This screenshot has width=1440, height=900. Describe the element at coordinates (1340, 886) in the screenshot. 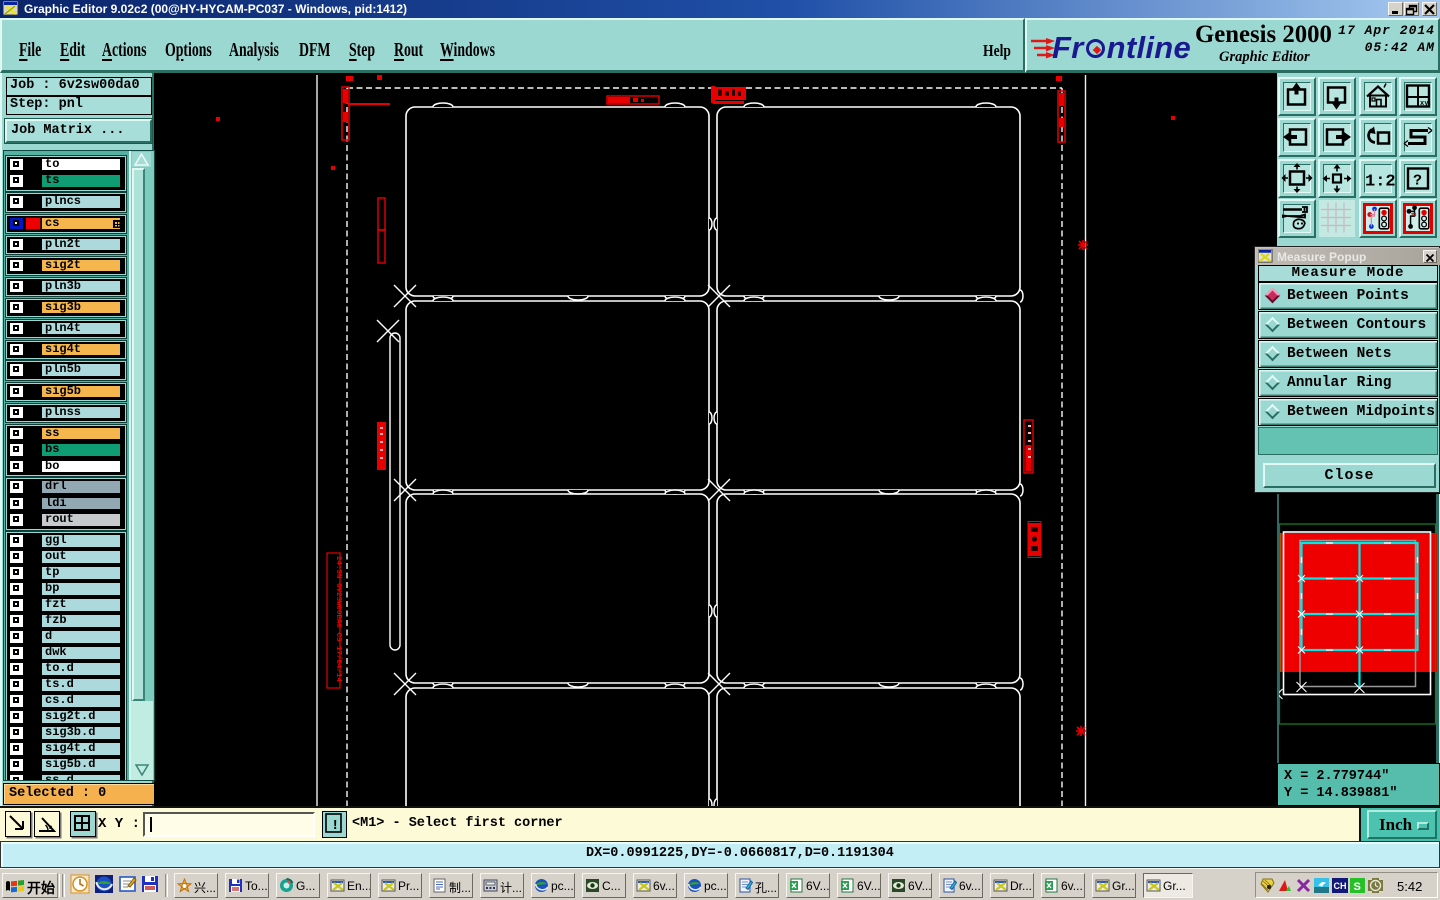

I see `svg-text: CH` at that location.